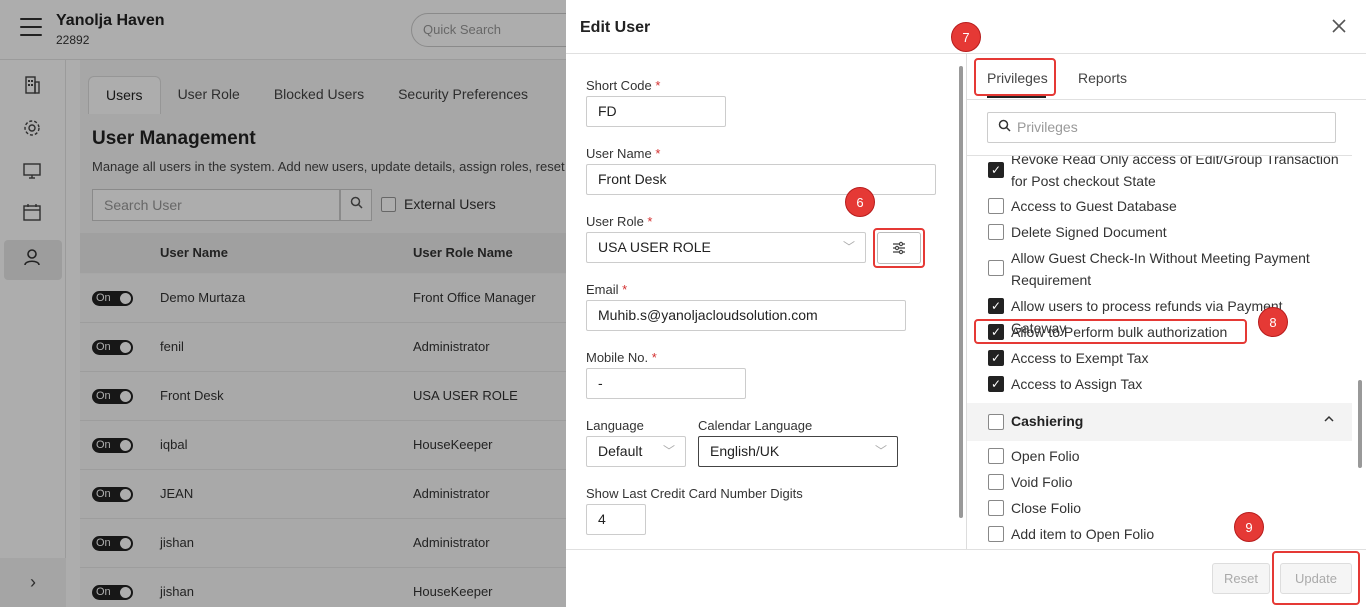 This screenshot has height=607, width=1366. What do you see at coordinates (899, 248) in the screenshot?
I see `annotation-box-settings` at bounding box center [899, 248].